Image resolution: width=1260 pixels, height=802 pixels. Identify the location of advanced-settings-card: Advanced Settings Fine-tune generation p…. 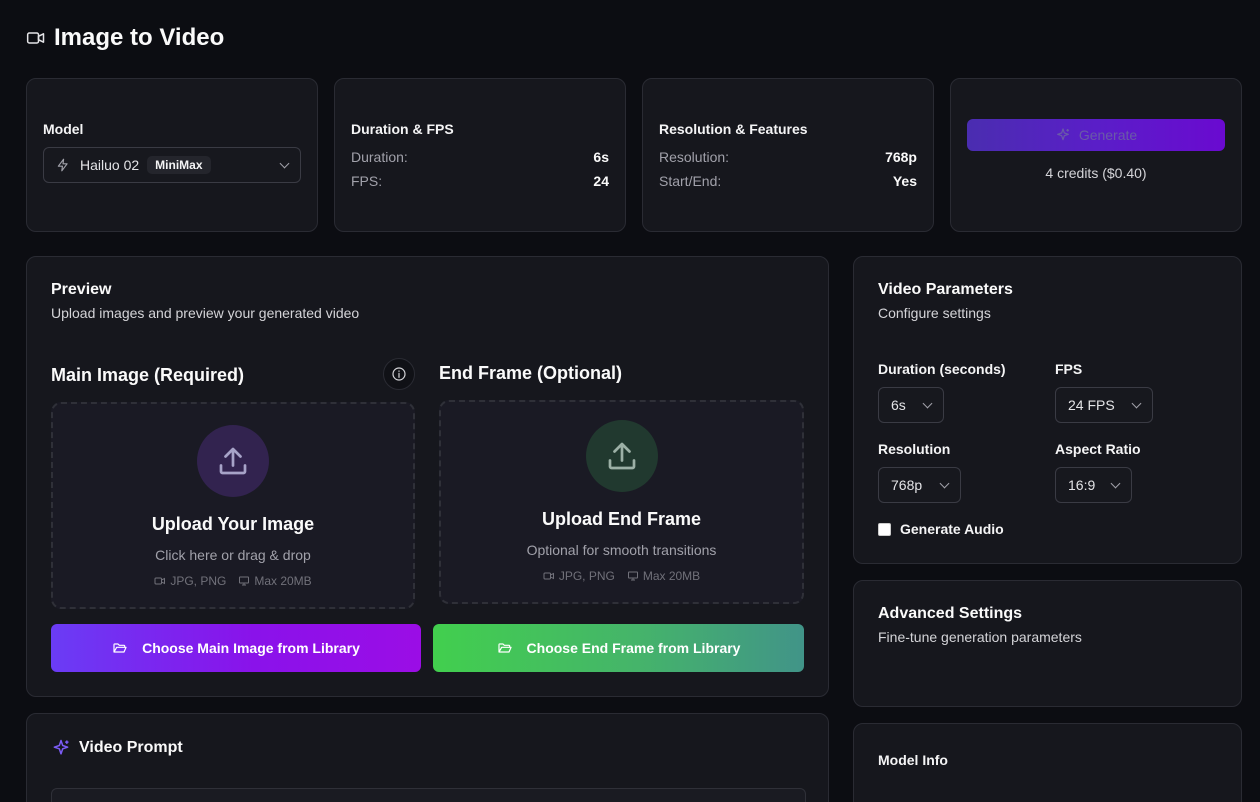
(1047, 643).